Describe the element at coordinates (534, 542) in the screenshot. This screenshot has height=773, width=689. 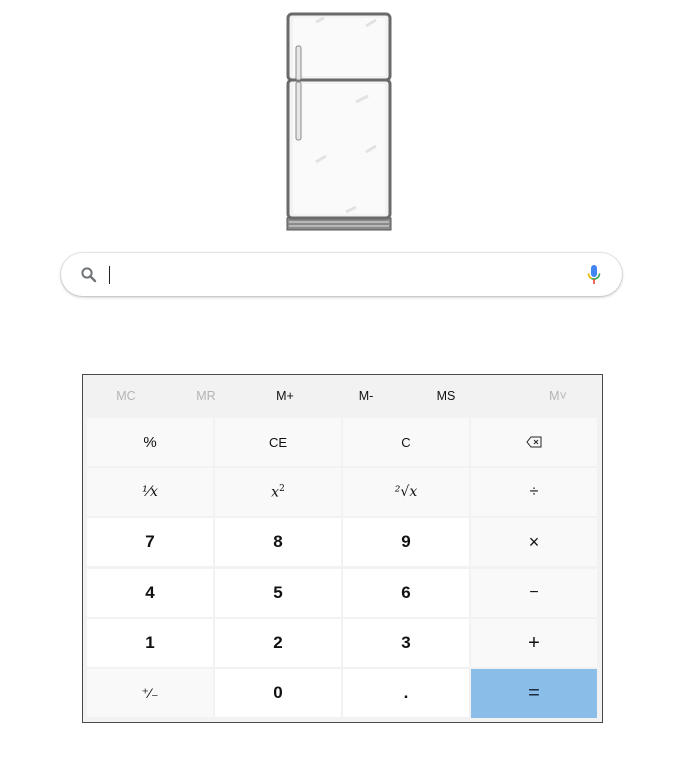
I see `multiply-button: ×` at that location.